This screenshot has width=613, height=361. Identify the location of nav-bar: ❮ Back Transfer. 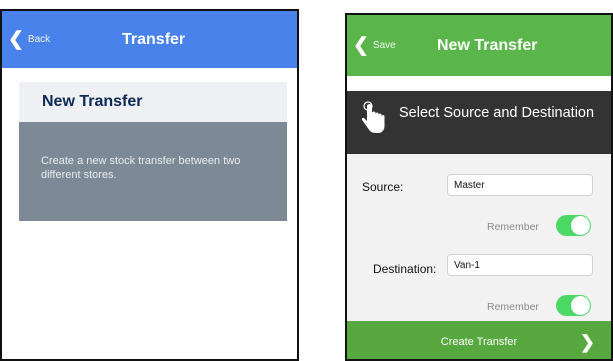
(149, 39).